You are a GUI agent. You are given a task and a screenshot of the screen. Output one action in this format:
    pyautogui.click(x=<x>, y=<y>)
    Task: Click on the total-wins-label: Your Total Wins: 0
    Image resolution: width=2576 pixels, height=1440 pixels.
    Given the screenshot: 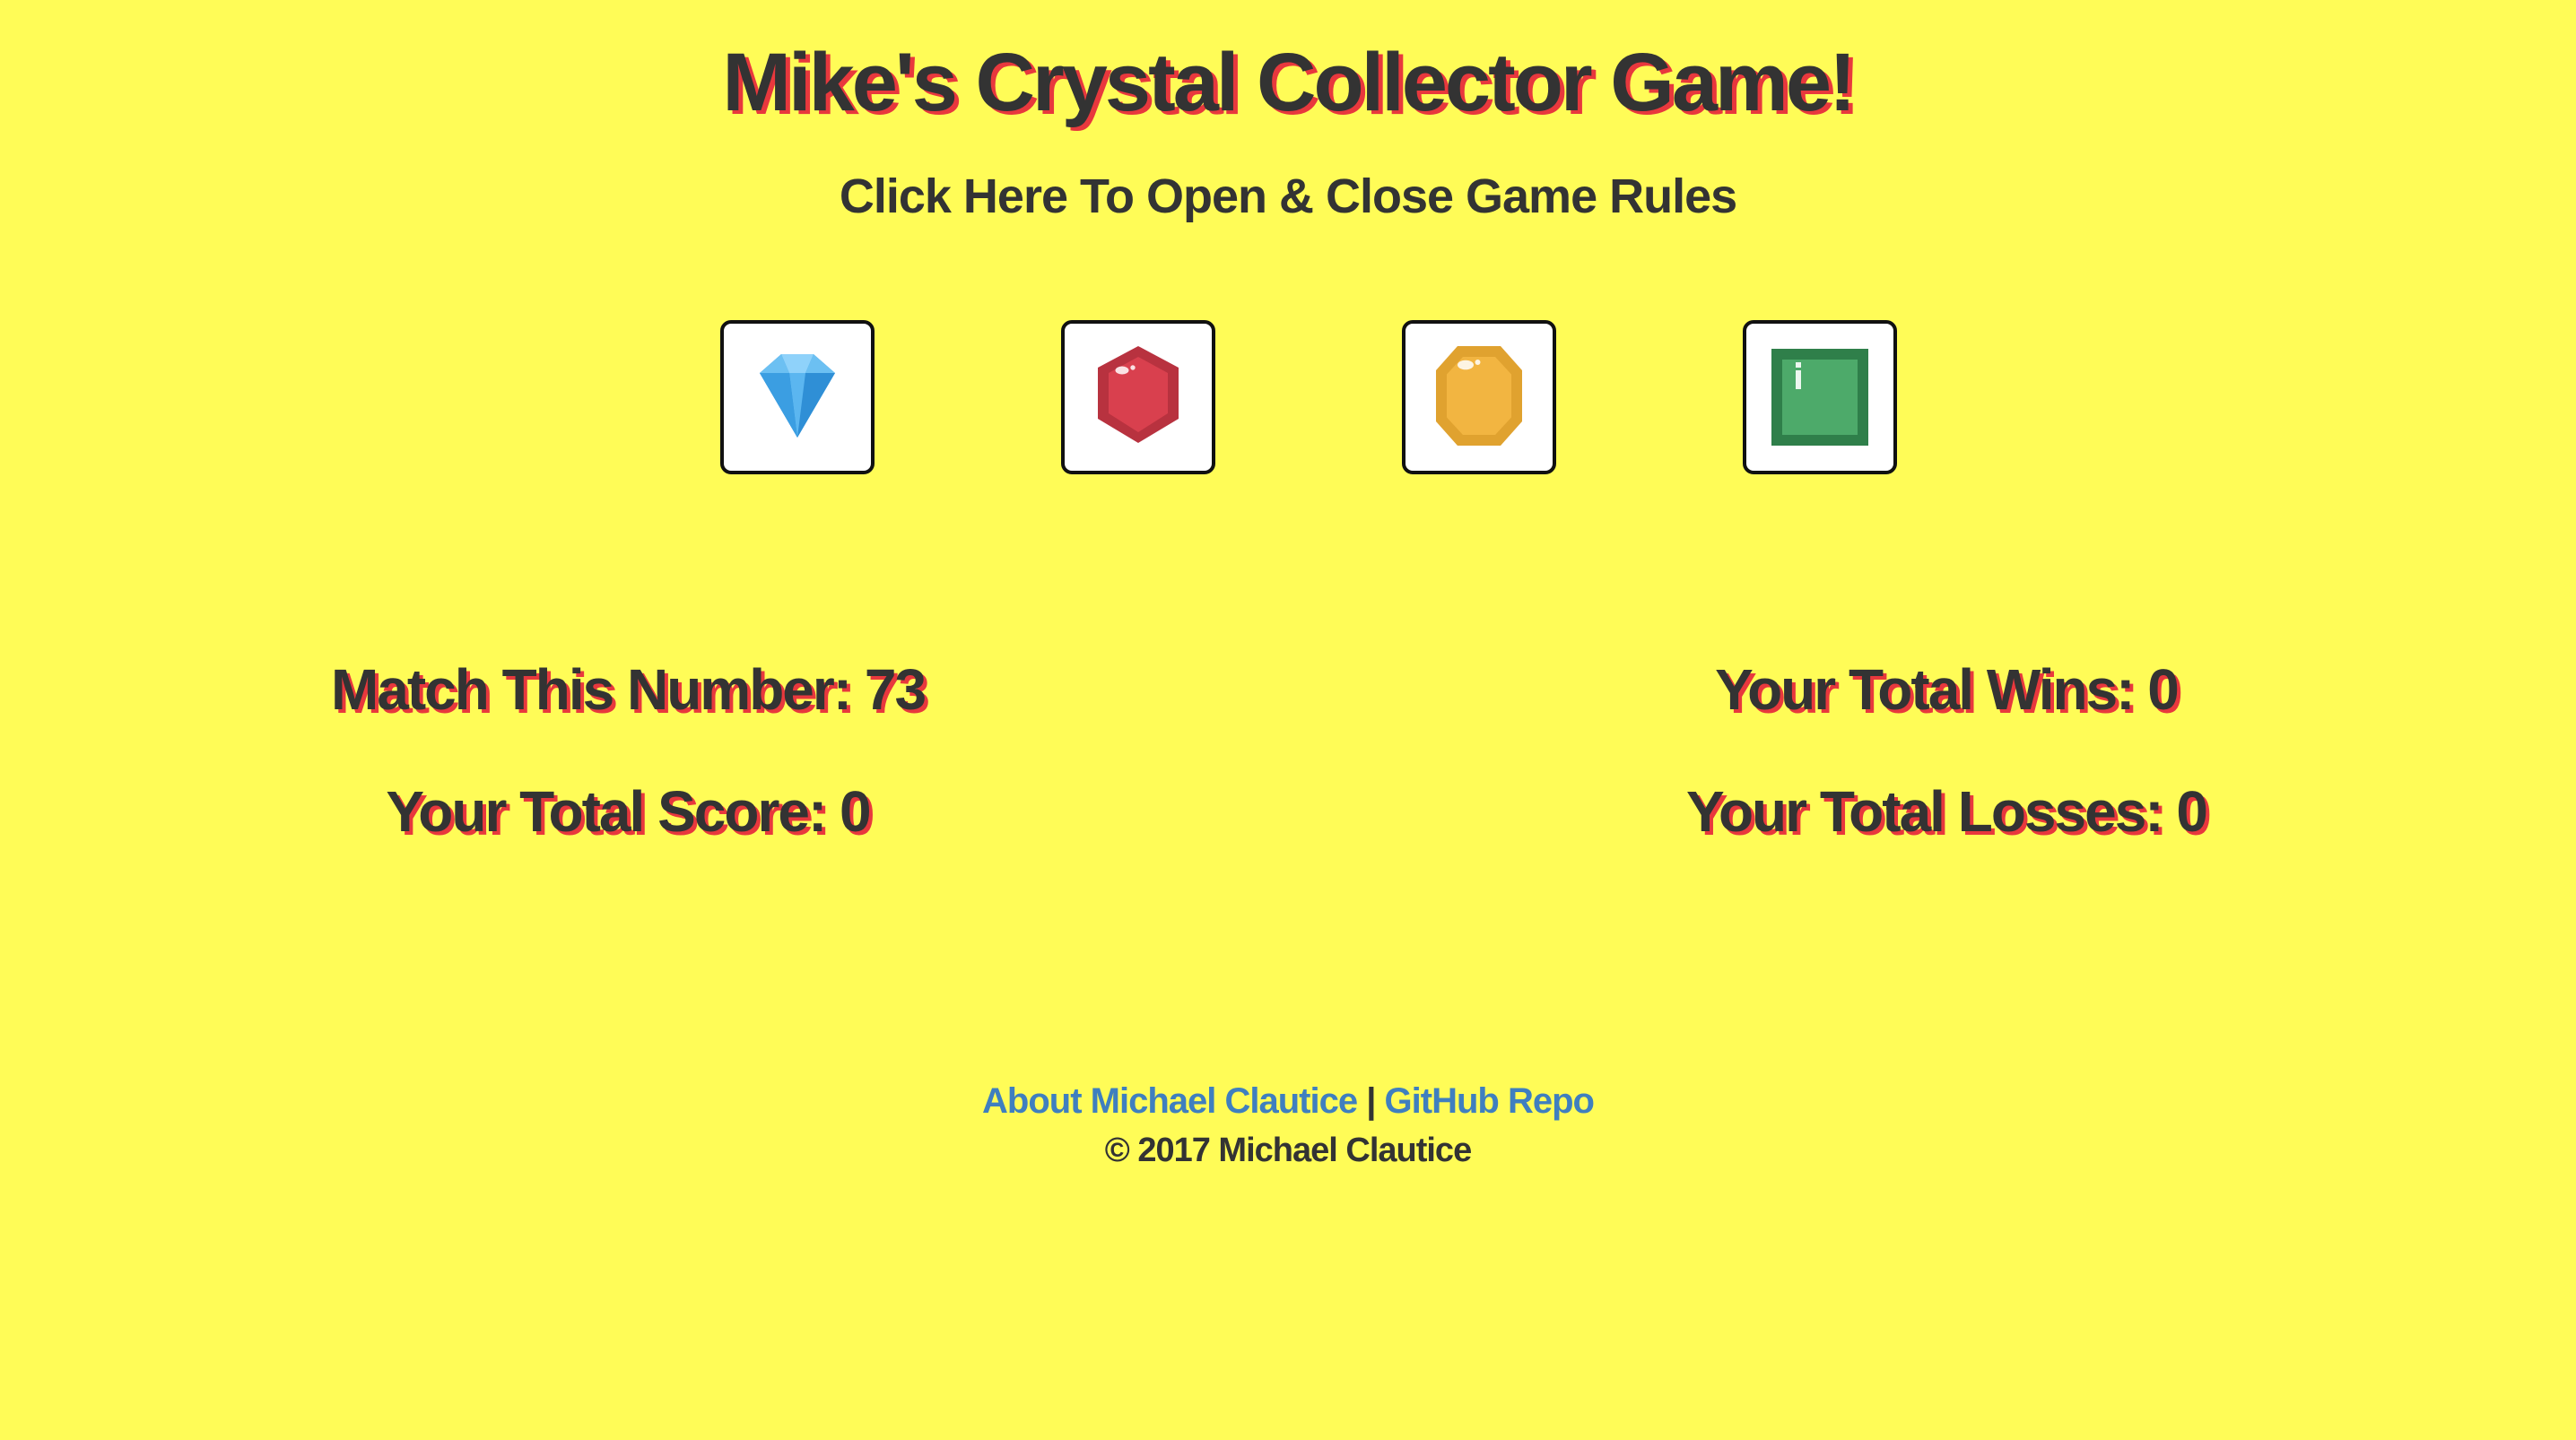 What is the action you would take?
    pyautogui.click(x=1947, y=689)
    